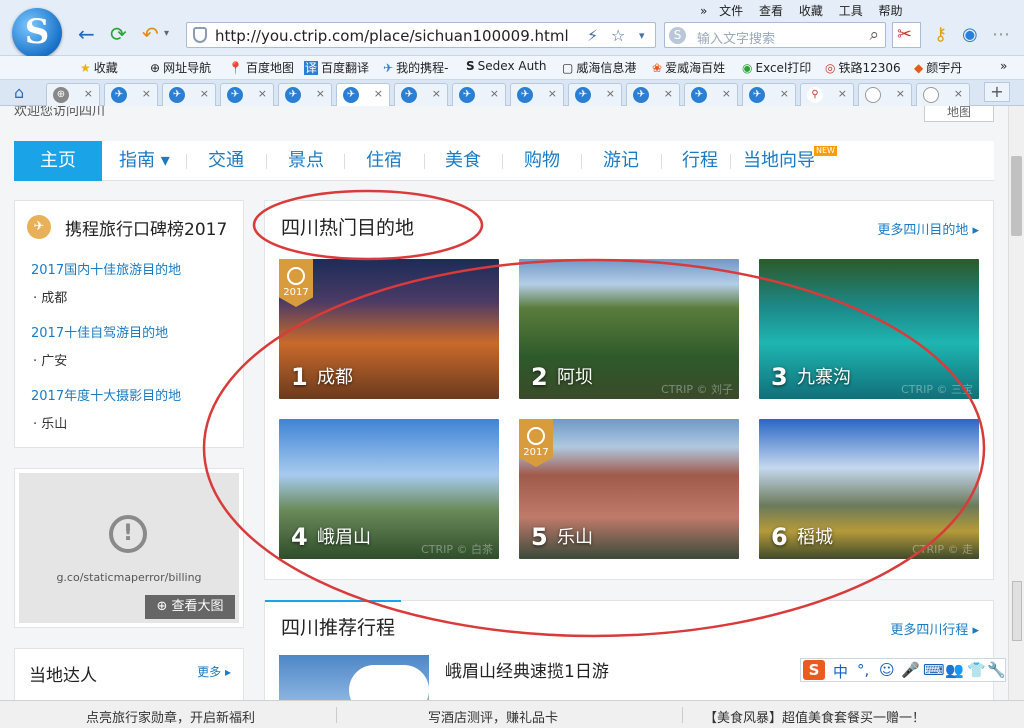  What do you see at coordinates (150, 34) in the screenshot?
I see `undo-icon: ↶` at bounding box center [150, 34].